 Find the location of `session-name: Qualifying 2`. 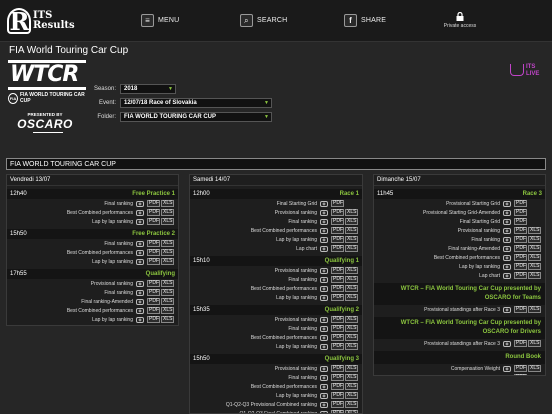

session-name: Qualifying 2 is located at coordinates (342, 310).